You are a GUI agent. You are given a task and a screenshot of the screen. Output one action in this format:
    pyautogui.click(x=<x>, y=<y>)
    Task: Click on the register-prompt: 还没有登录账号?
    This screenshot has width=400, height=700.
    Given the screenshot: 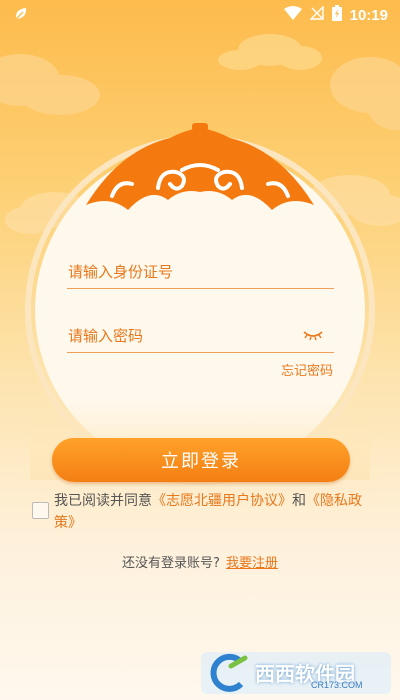 What is the action you would take?
    pyautogui.click(x=170, y=563)
    